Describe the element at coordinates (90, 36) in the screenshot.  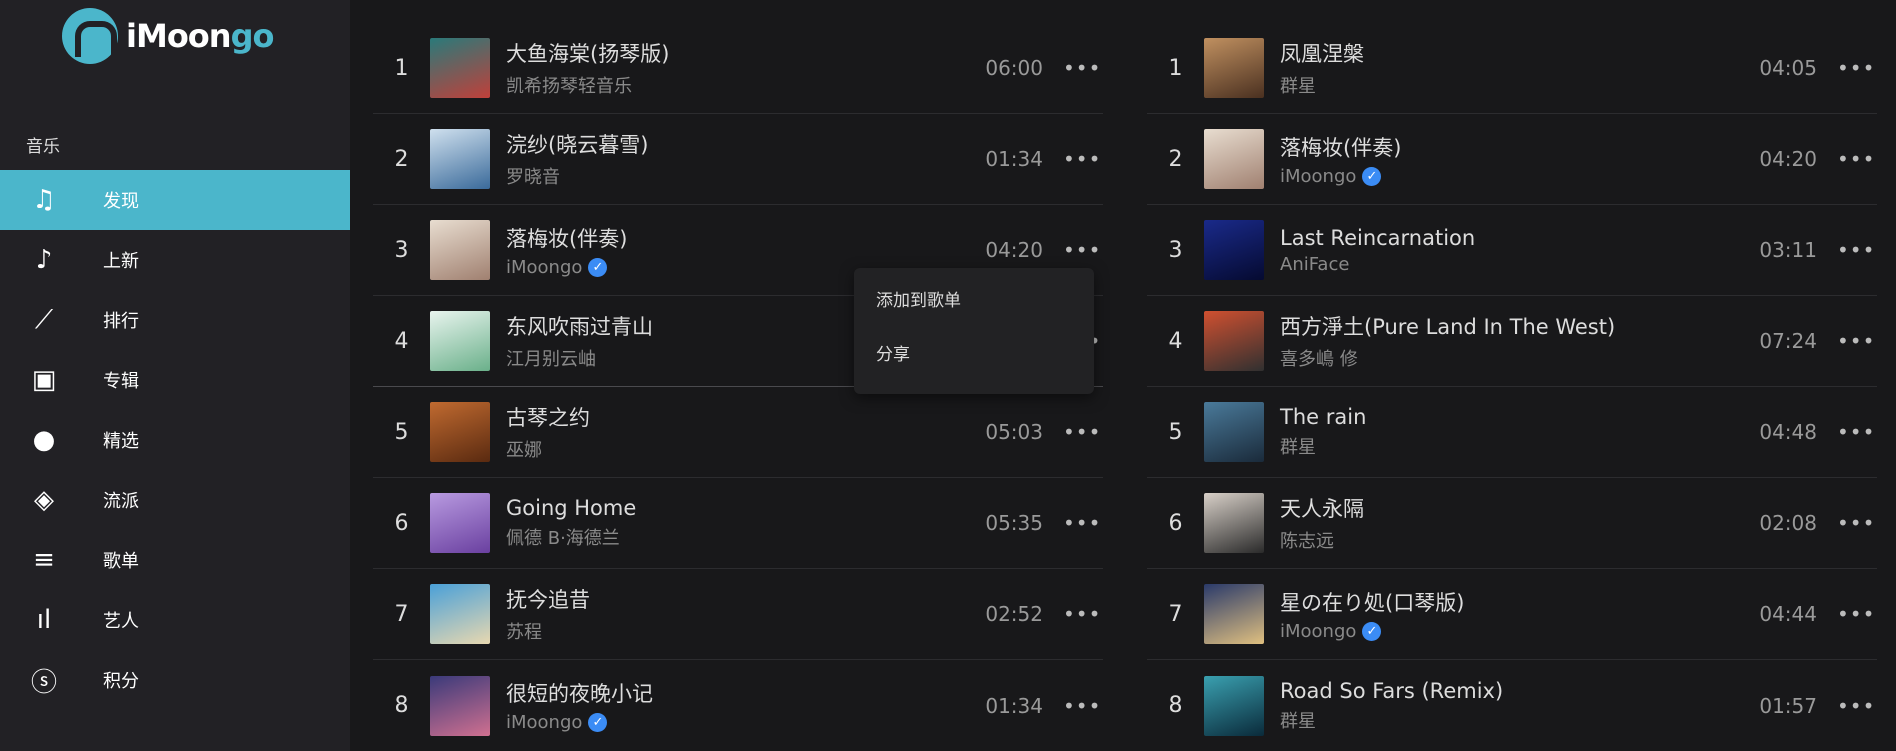
I see `headphones-logo-icon` at that location.